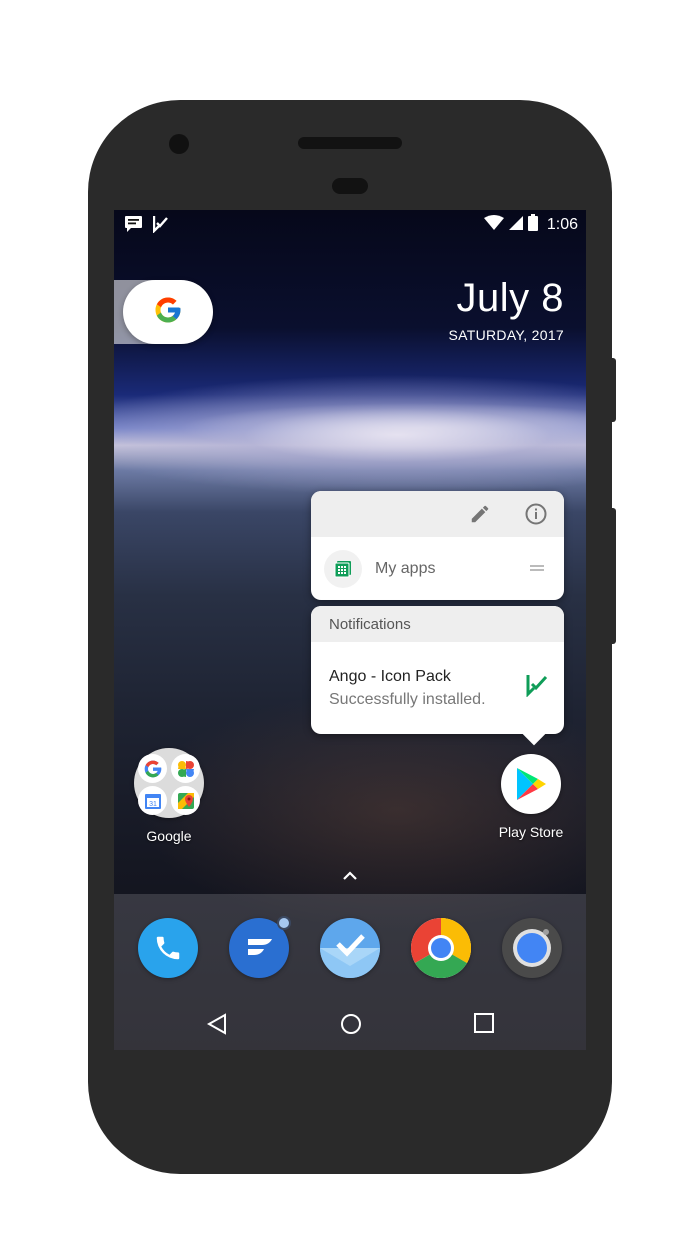 Image resolution: width=700 pixels, height=1260 pixels. What do you see at coordinates (613, 390) in the screenshot?
I see `power-button` at bounding box center [613, 390].